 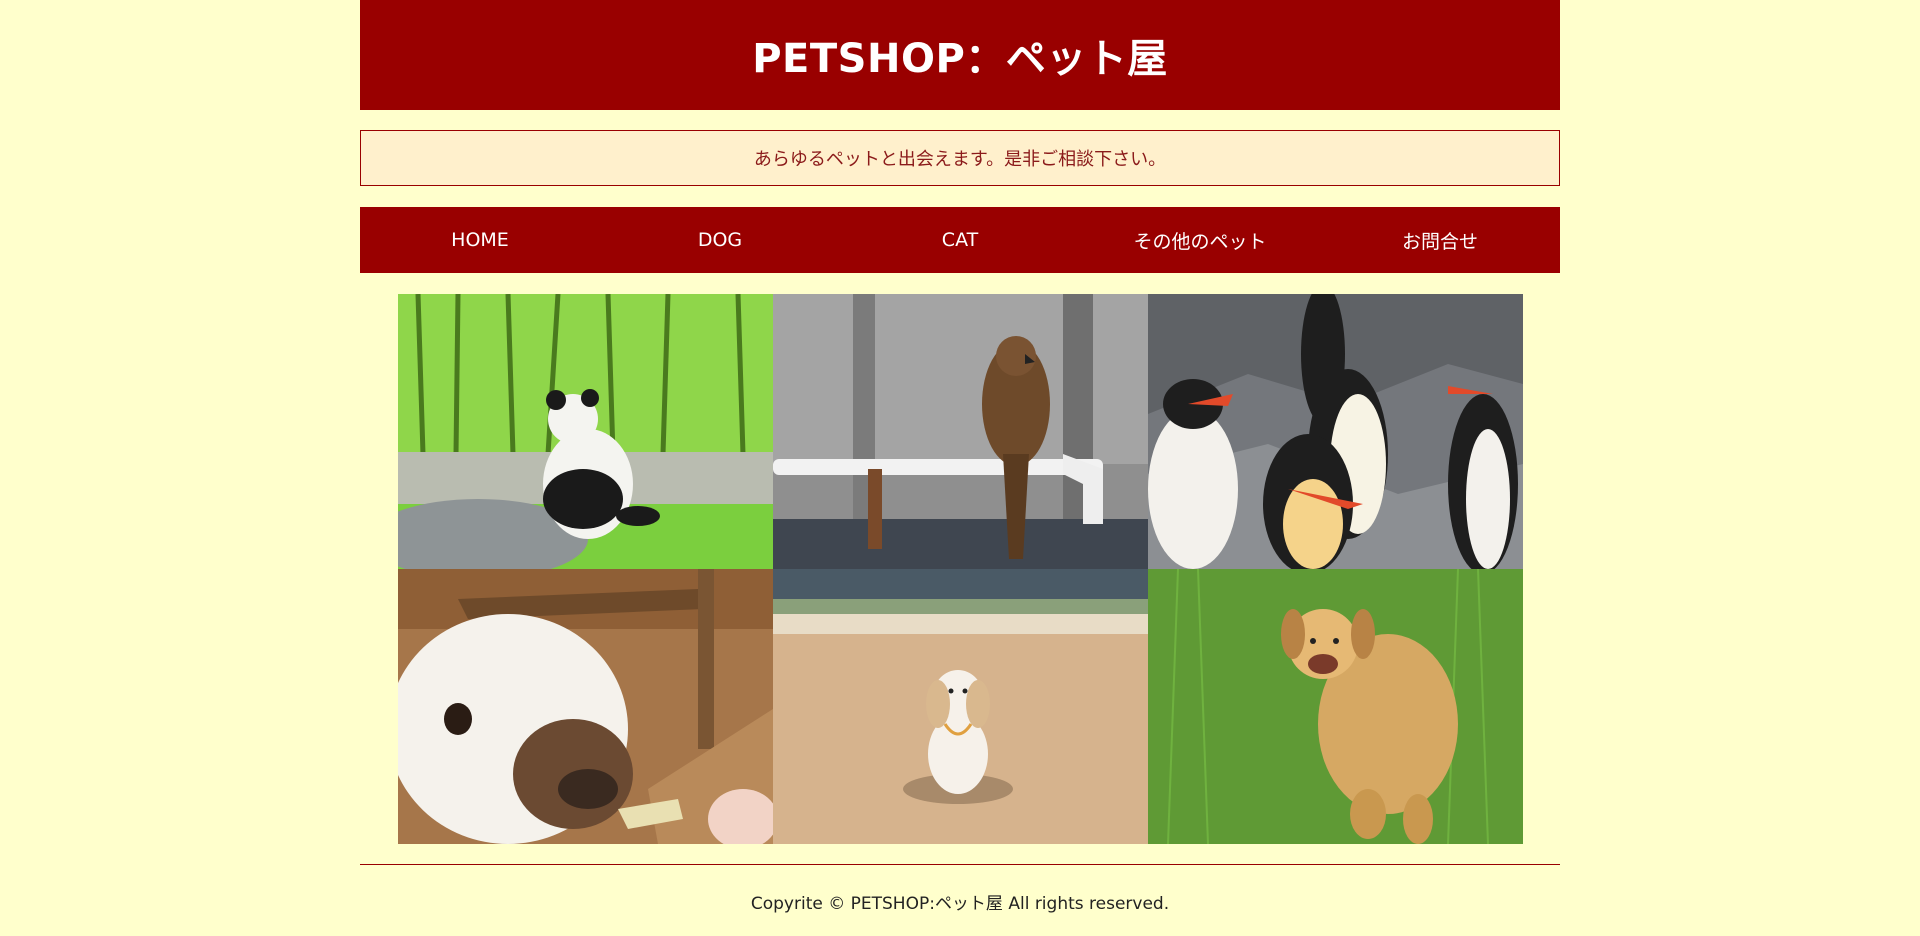 I want to click on site-header: PETSHOP：ペット屋, so click(x=960, y=55).